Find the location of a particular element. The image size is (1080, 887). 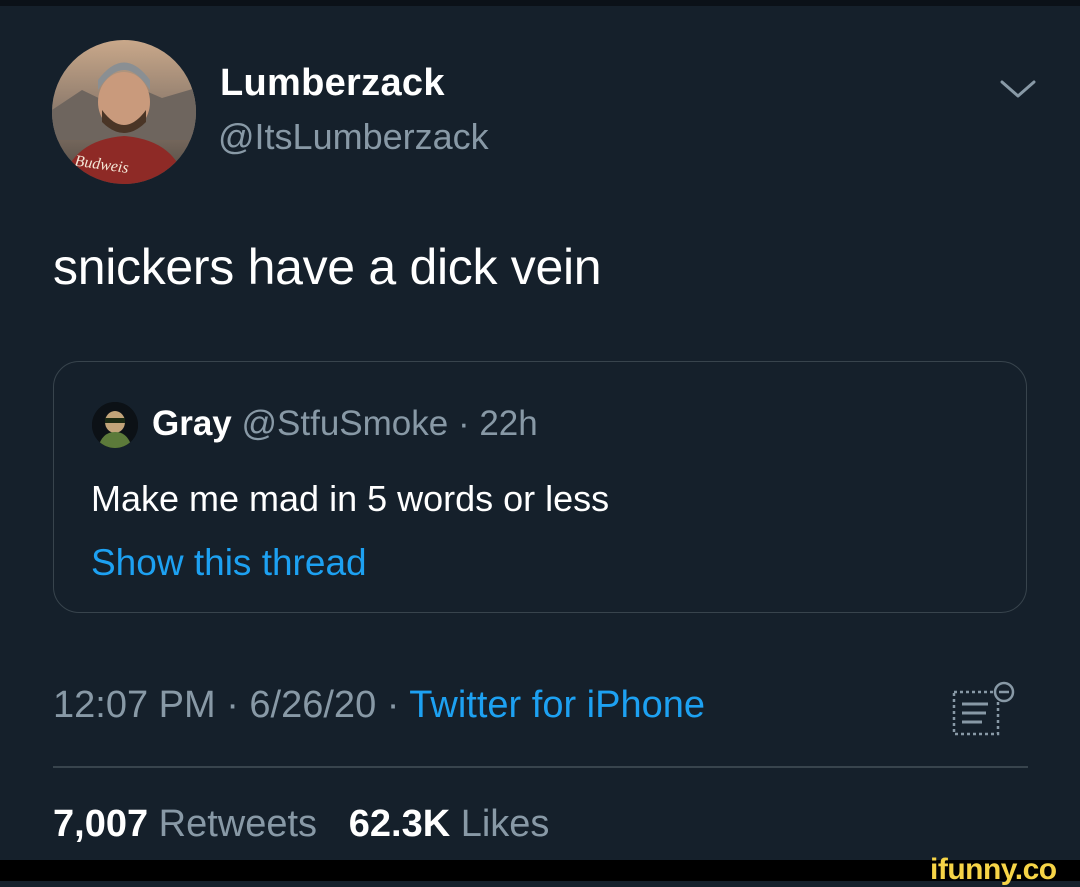

retweets-stat: 7,007 Retweets is located at coordinates (185, 824).